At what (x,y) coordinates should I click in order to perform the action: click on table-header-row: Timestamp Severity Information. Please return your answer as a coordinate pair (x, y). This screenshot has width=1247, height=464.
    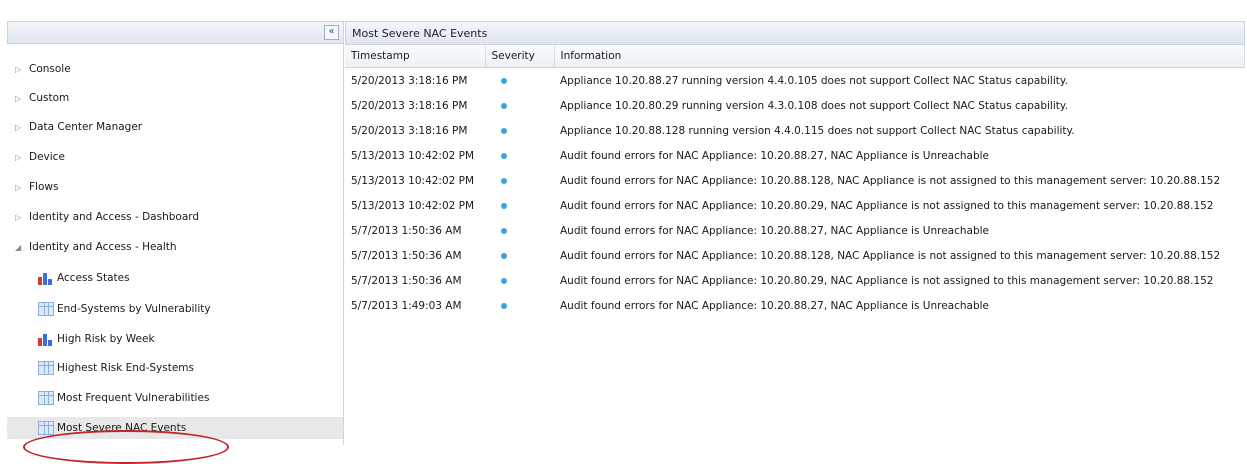
    Looking at the image, I should click on (795, 56).